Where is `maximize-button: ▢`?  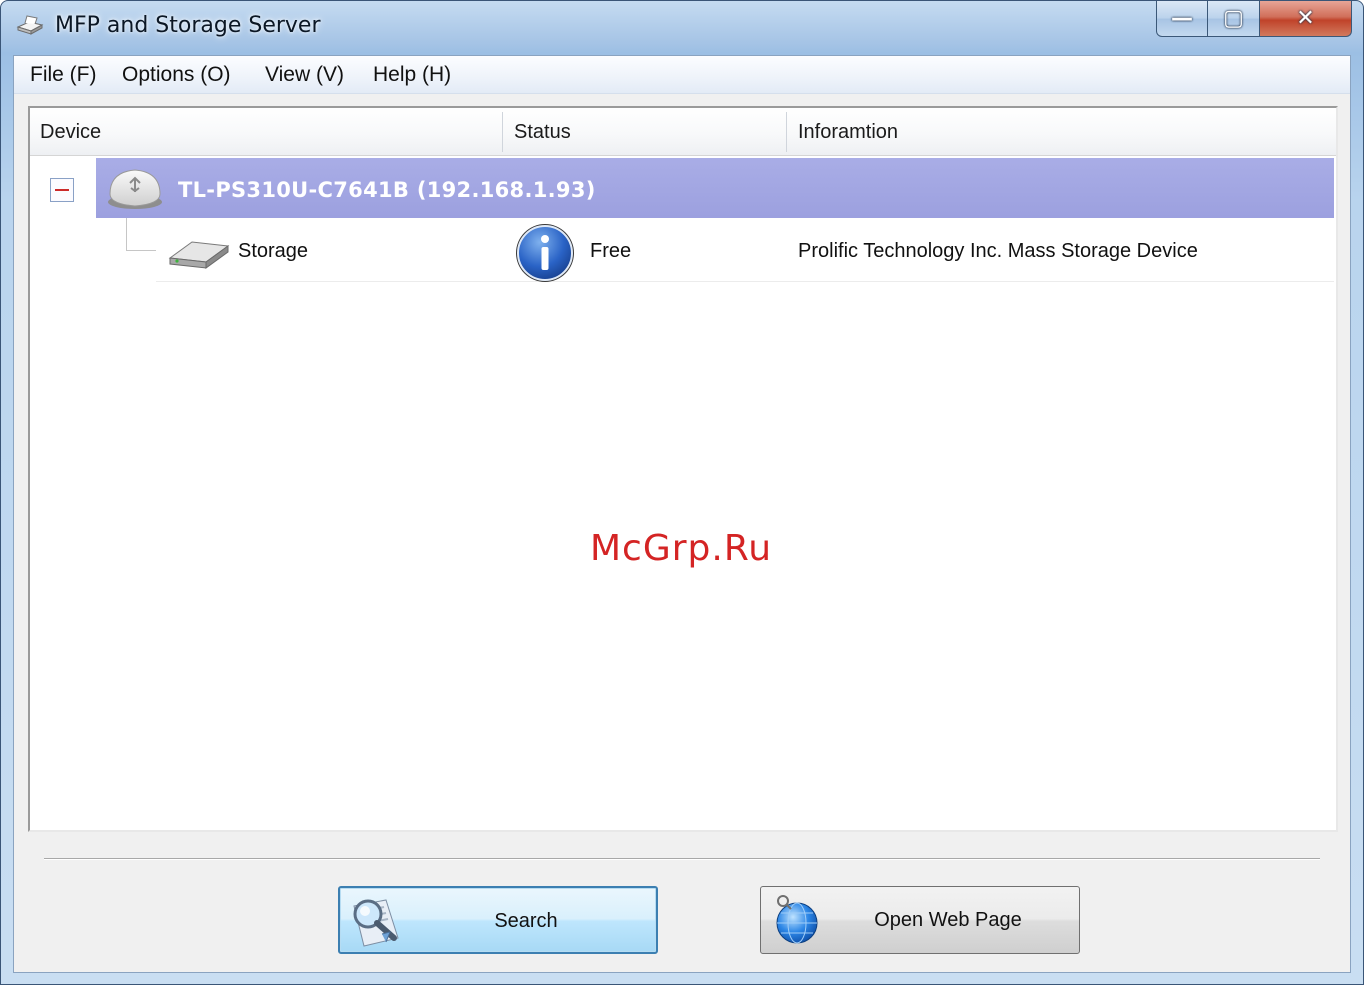
maximize-button: ▢ is located at coordinates (1233, 19).